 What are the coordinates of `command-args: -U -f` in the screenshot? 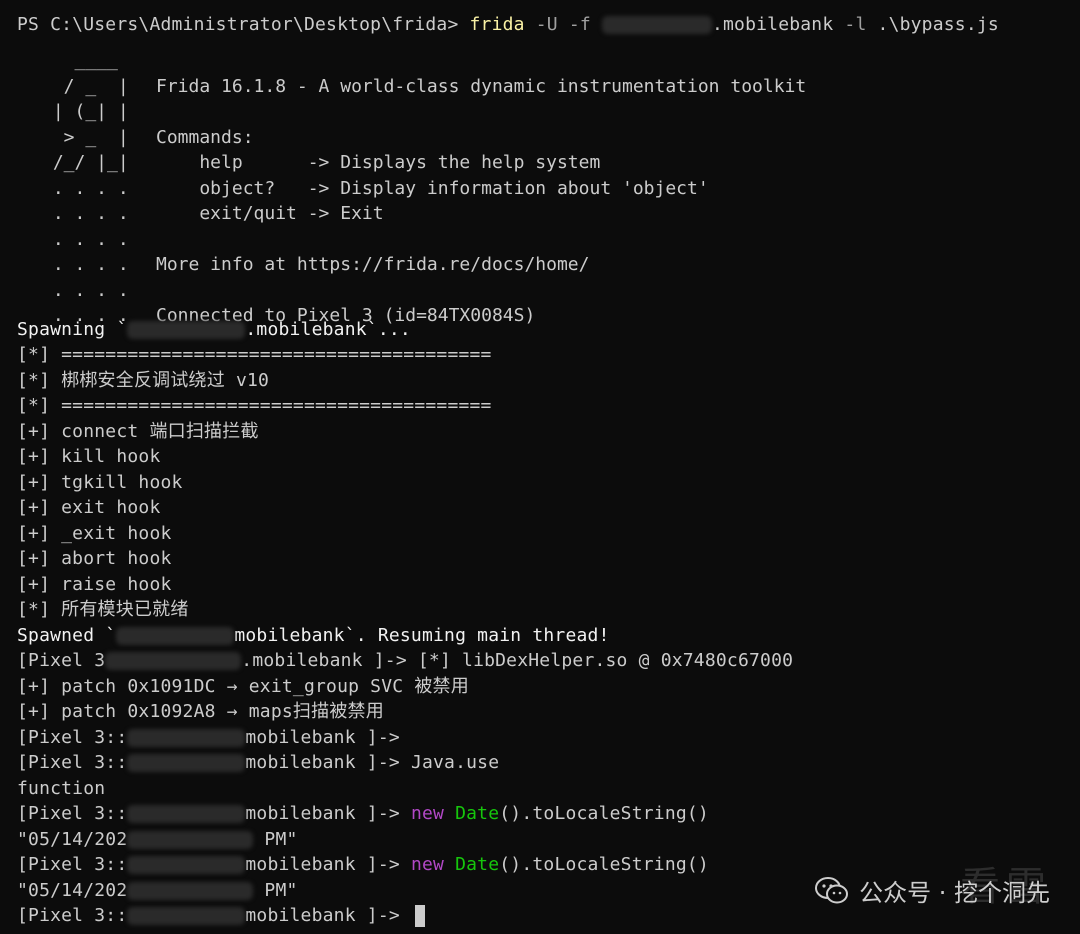 It's located at (563, 24).